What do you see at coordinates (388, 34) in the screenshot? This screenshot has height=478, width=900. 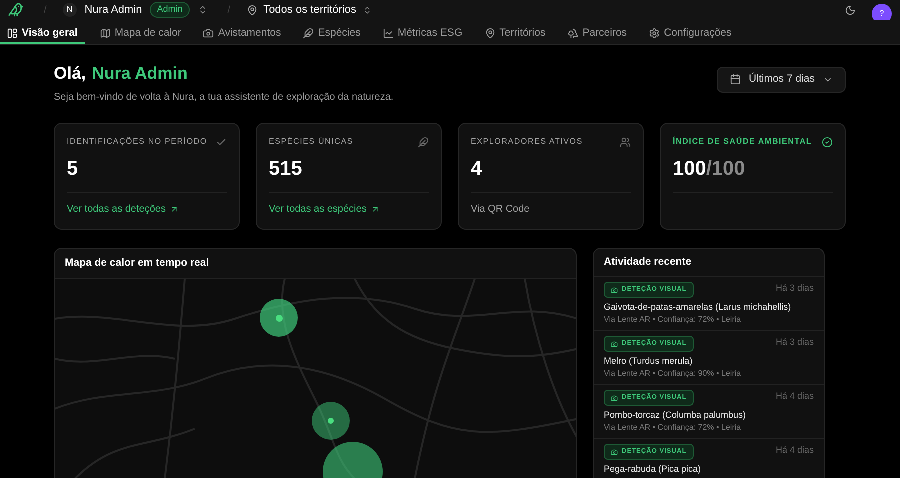 I see `line-chart-icon` at bounding box center [388, 34].